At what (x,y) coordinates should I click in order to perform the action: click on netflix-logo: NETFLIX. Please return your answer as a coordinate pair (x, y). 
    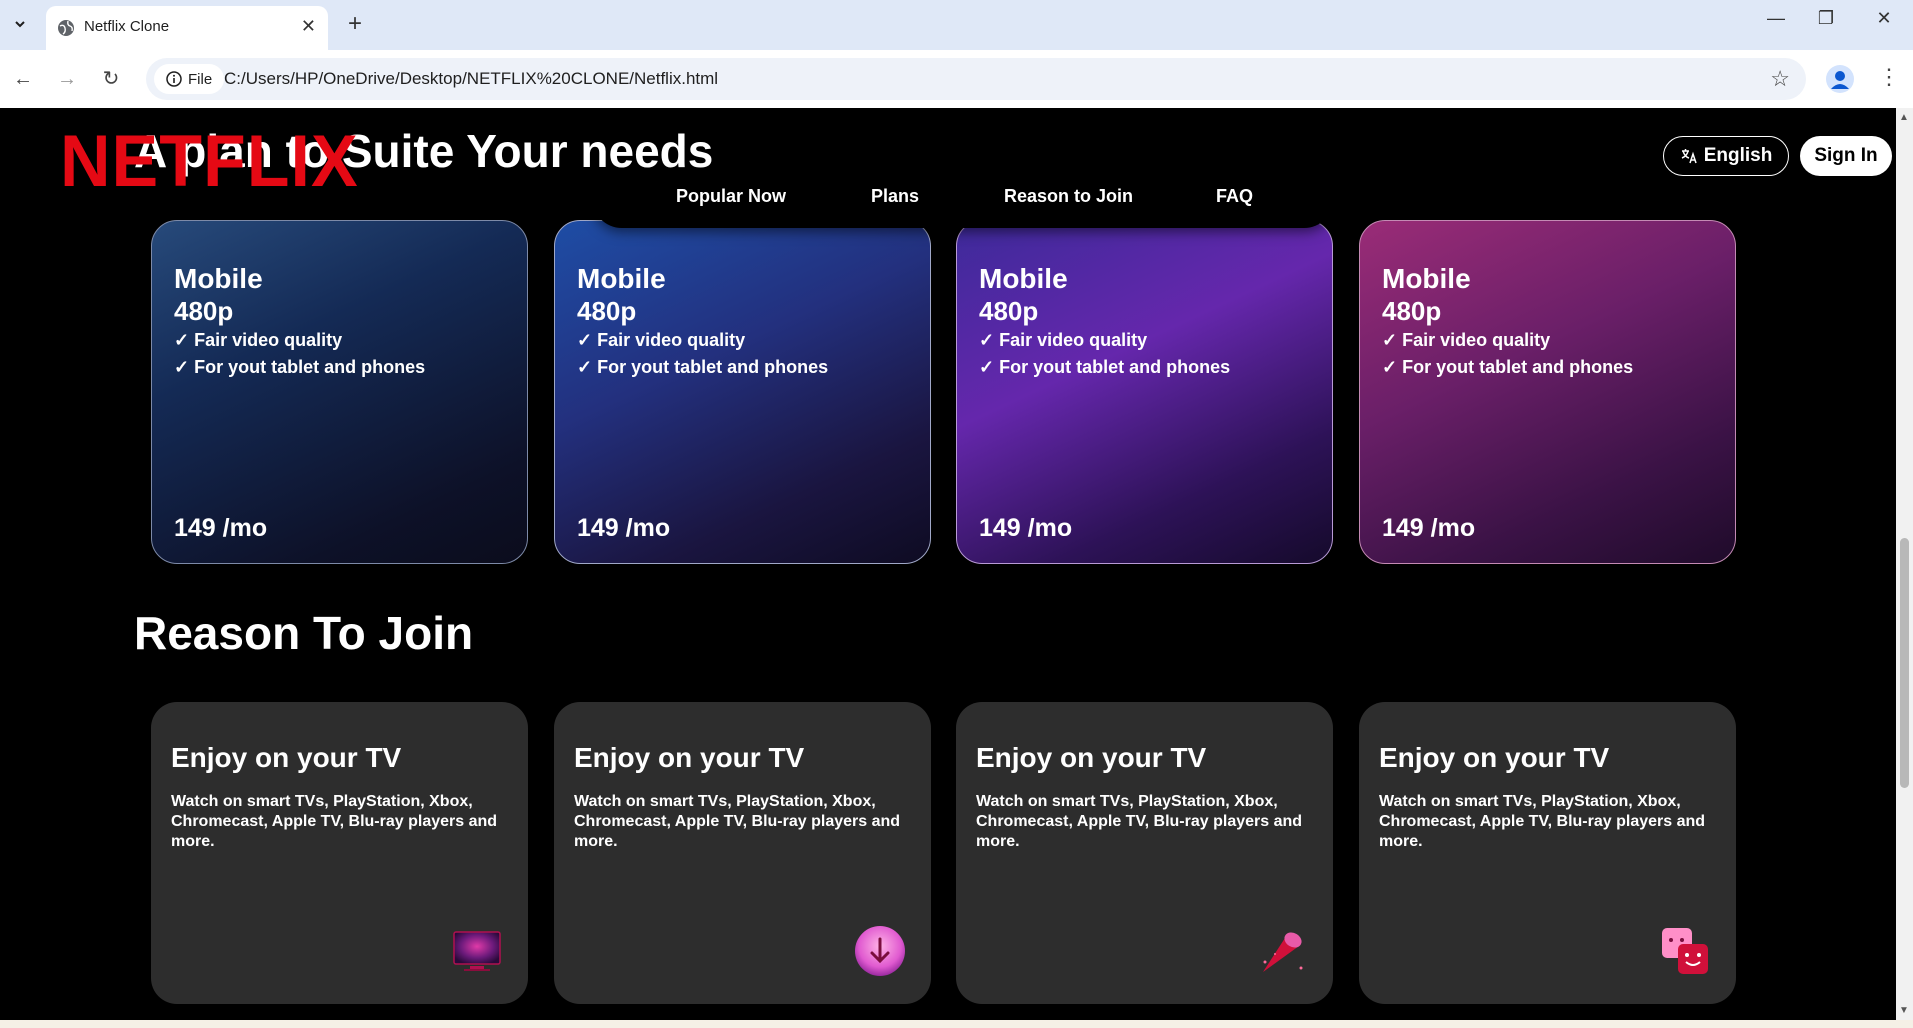
    Looking at the image, I should click on (209, 161).